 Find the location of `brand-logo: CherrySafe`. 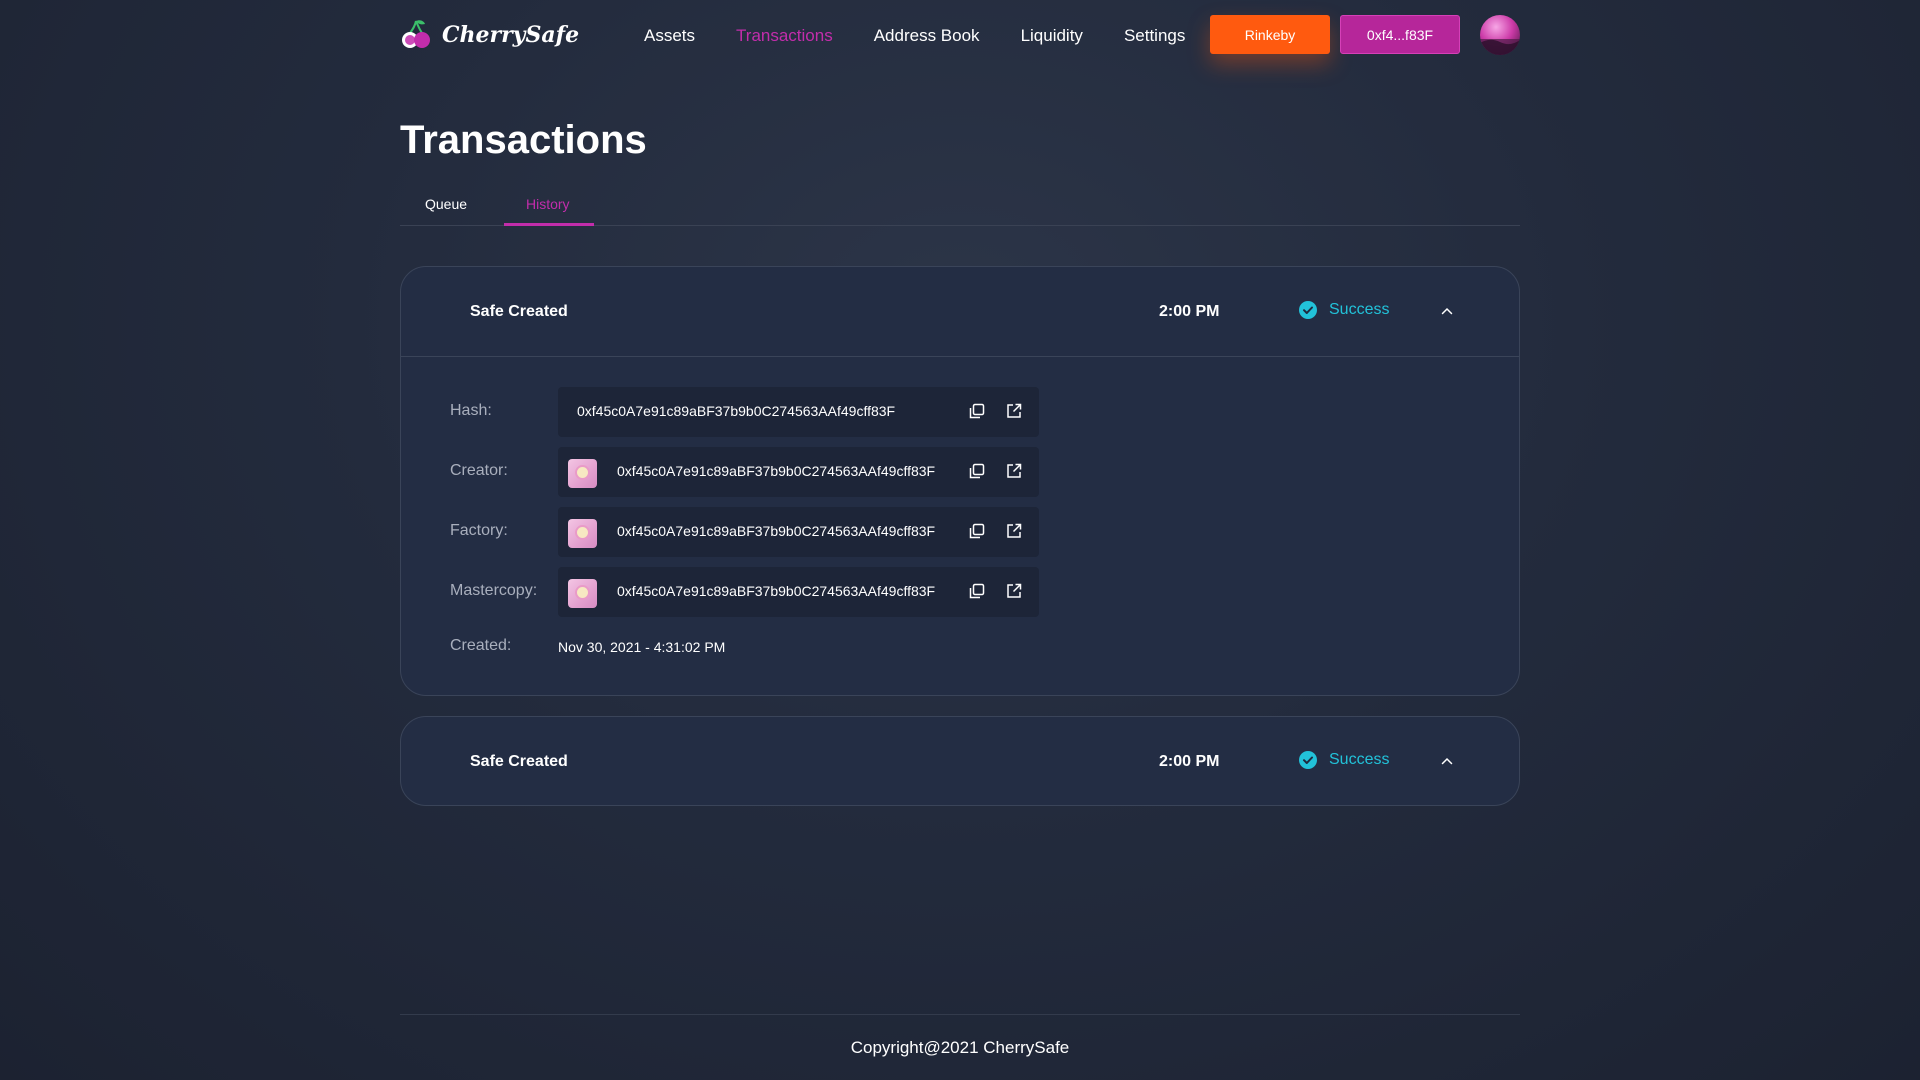

brand-logo: CherrySafe is located at coordinates (489, 35).